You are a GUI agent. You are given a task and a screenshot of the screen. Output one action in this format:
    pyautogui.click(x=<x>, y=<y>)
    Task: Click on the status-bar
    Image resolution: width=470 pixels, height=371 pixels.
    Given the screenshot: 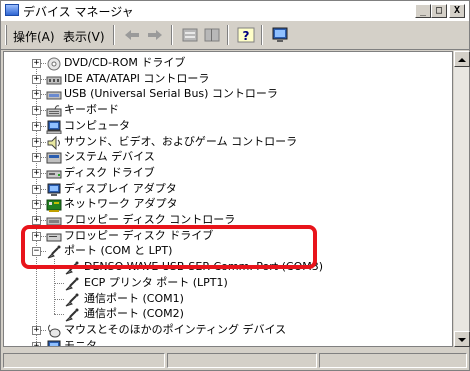 What is the action you would take?
    pyautogui.click(x=235, y=360)
    